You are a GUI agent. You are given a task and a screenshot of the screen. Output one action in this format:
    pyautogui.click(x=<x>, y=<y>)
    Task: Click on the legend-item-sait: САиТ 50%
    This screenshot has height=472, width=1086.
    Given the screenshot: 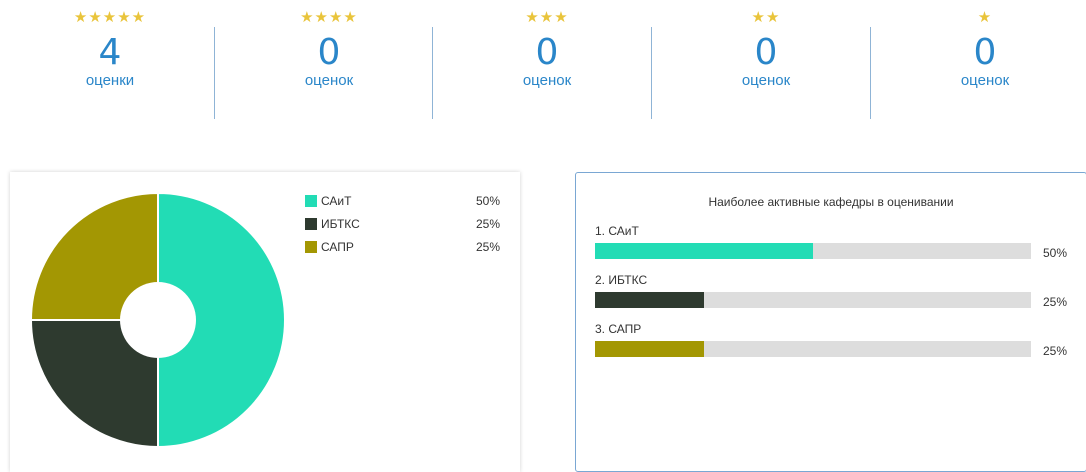 What is the action you would take?
    pyautogui.click(x=407, y=205)
    